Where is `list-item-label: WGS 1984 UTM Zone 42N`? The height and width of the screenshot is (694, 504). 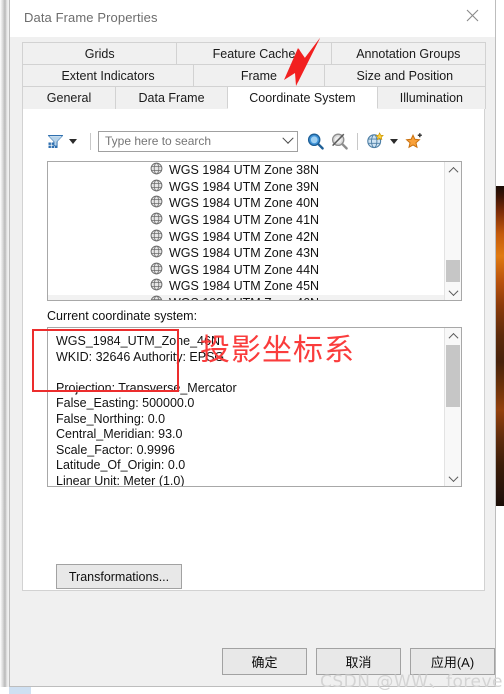
list-item-label: WGS 1984 UTM Zone 42N is located at coordinates (244, 236).